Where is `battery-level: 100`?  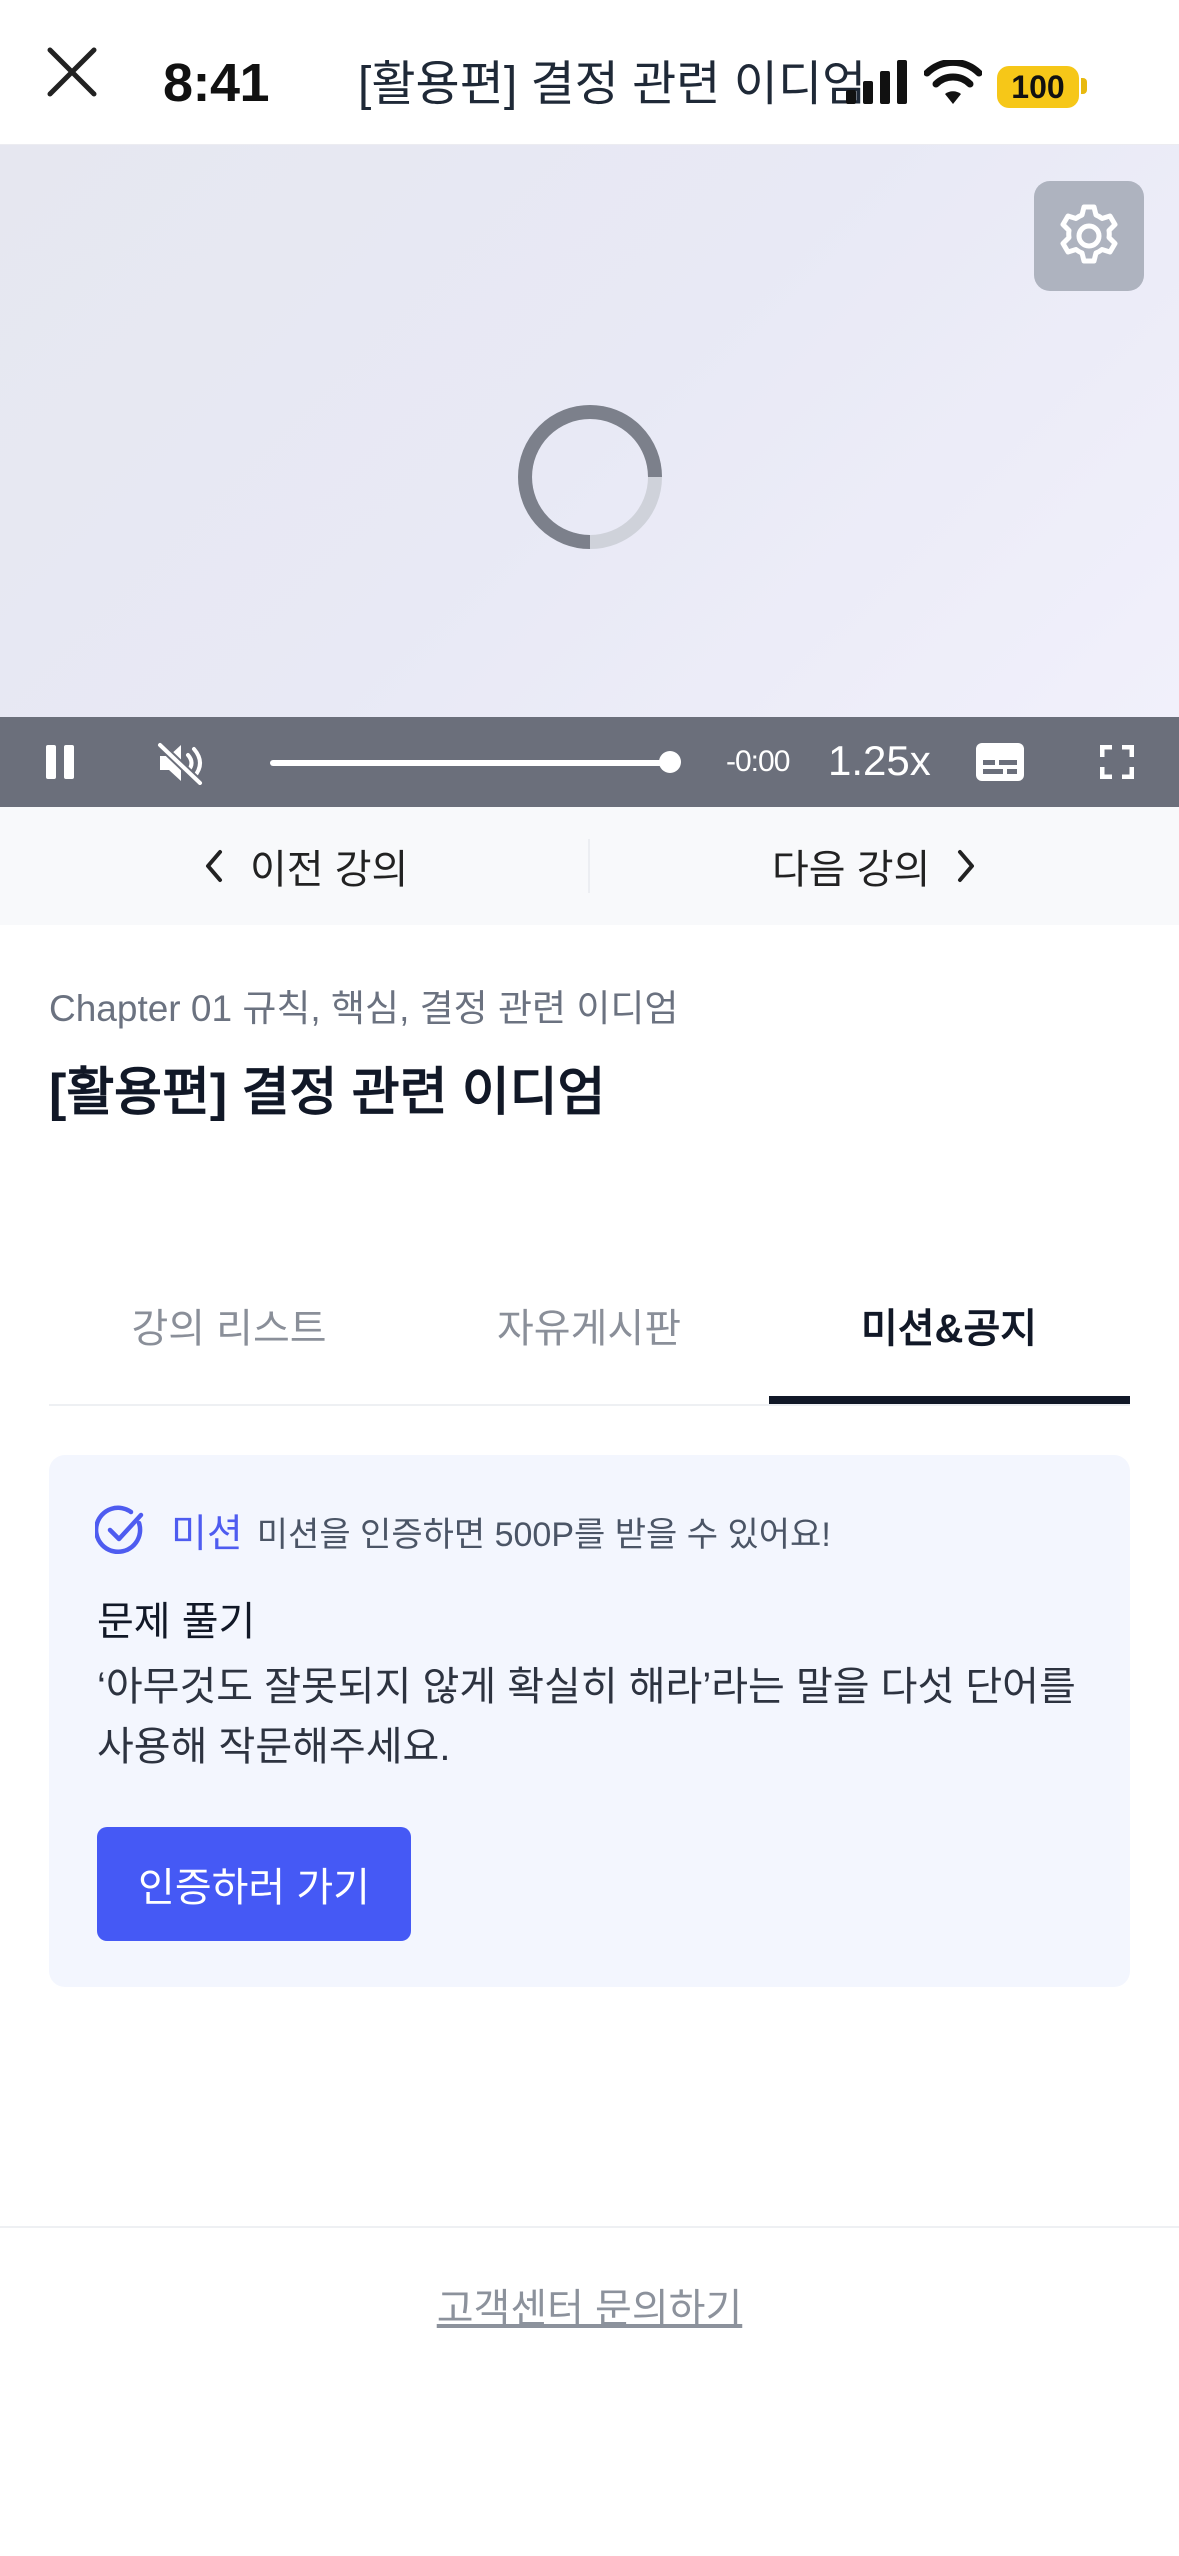
battery-level: 100 is located at coordinates (1038, 86).